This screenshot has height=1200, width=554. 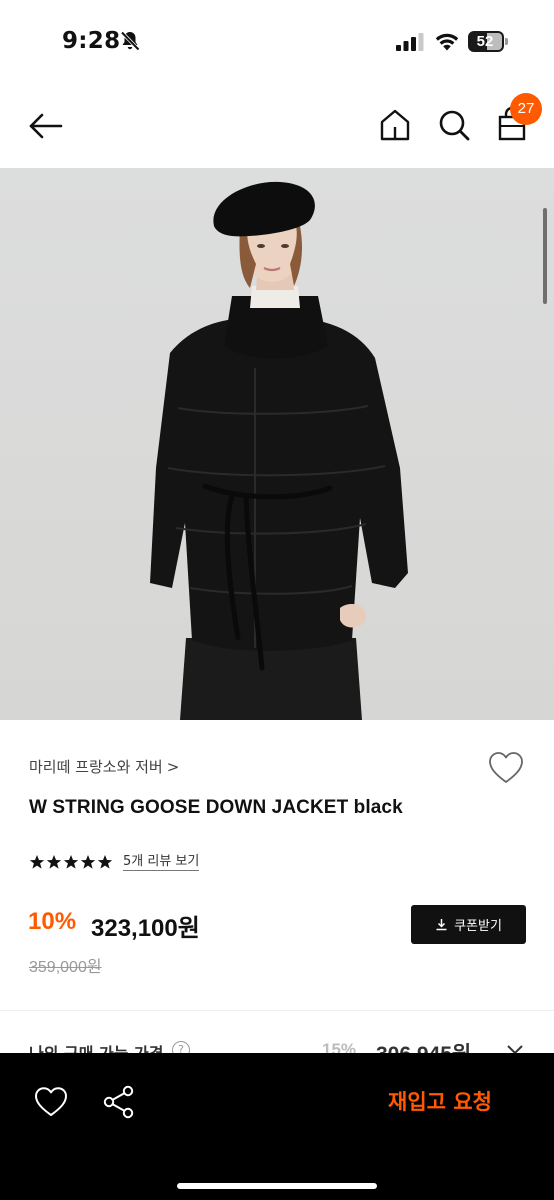 I want to click on image-scrollbar, so click(x=545, y=256).